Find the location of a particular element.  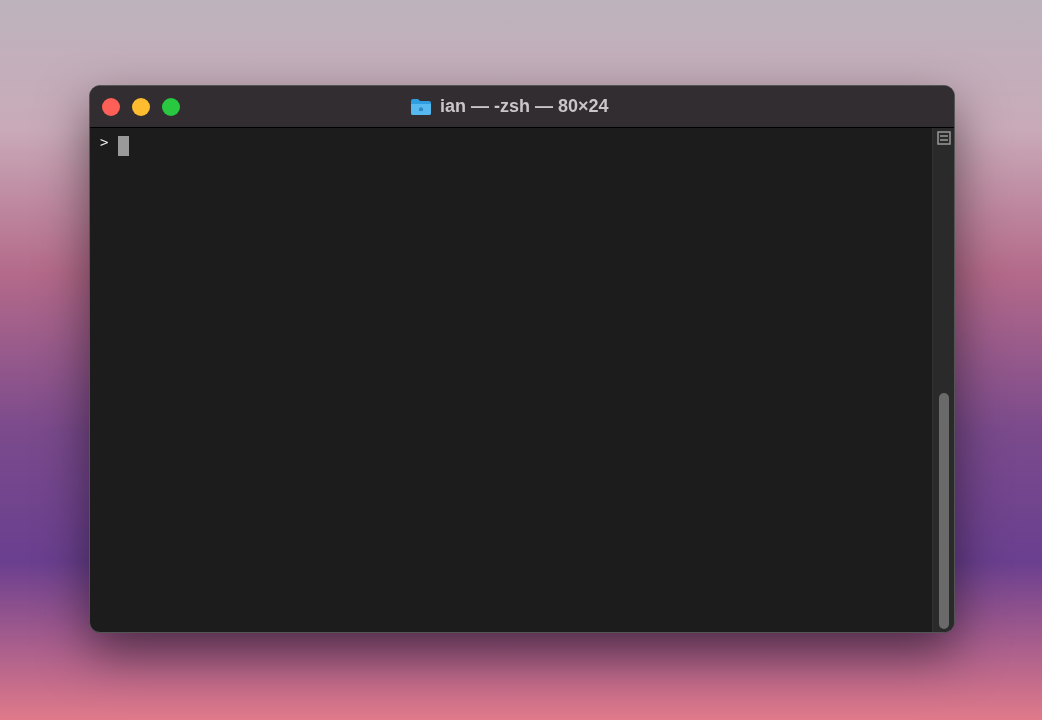

scroll-thumb is located at coordinates (943, 511).